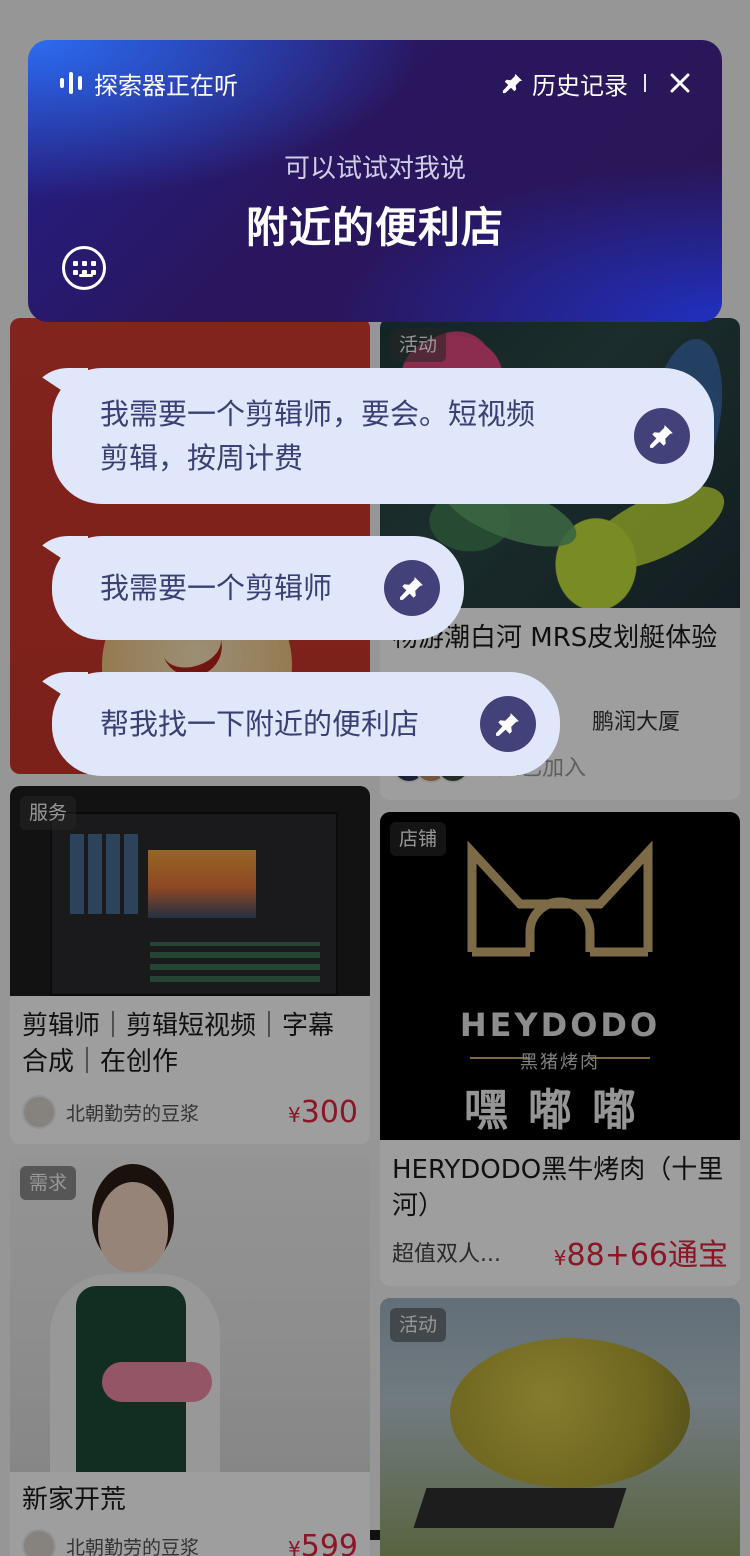 The height and width of the screenshot is (1556, 750). What do you see at coordinates (166, 85) in the screenshot?
I see `listening-label: 探索器正在听` at bounding box center [166, 85].